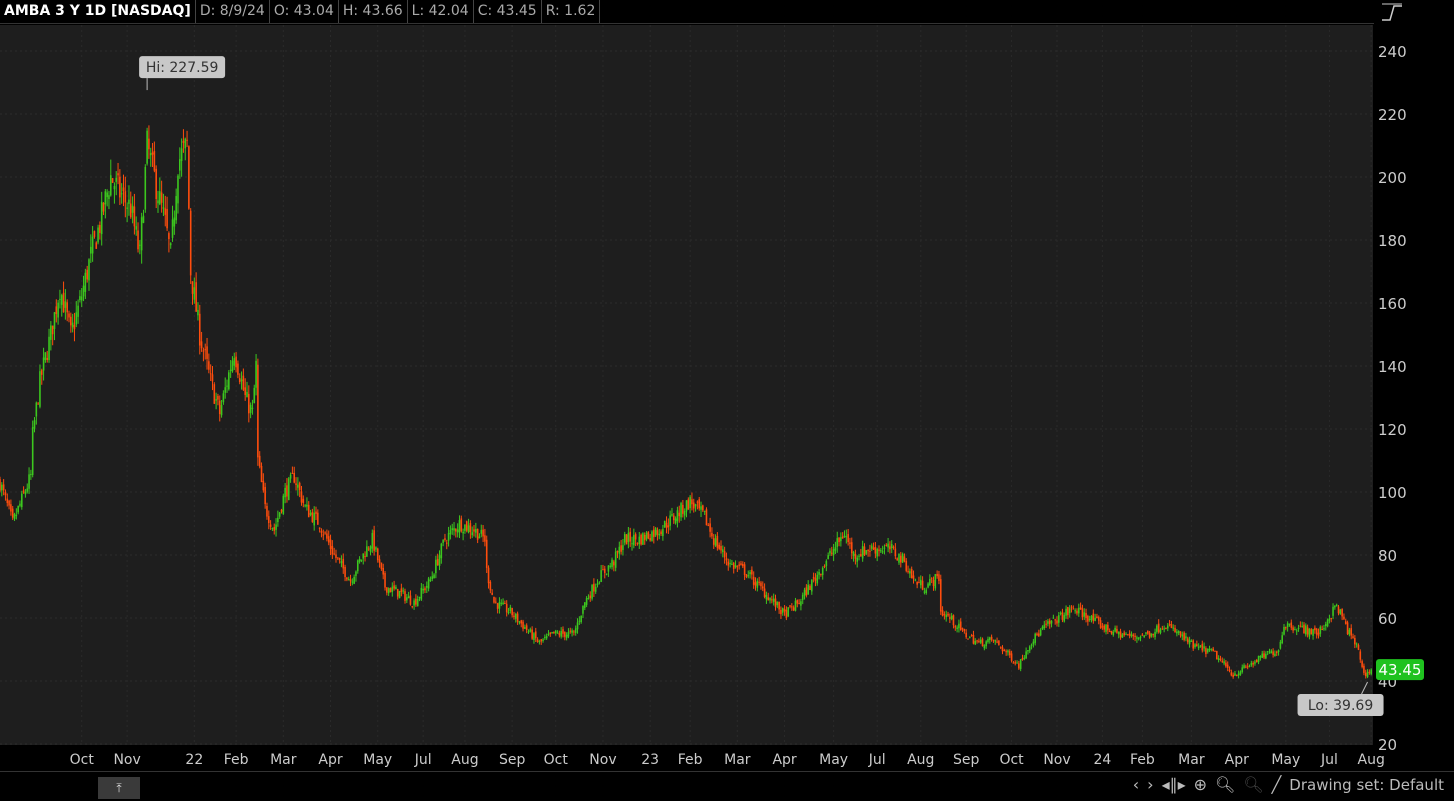  I want to click on scroll-right-icon: ›, so click(1150, 784).